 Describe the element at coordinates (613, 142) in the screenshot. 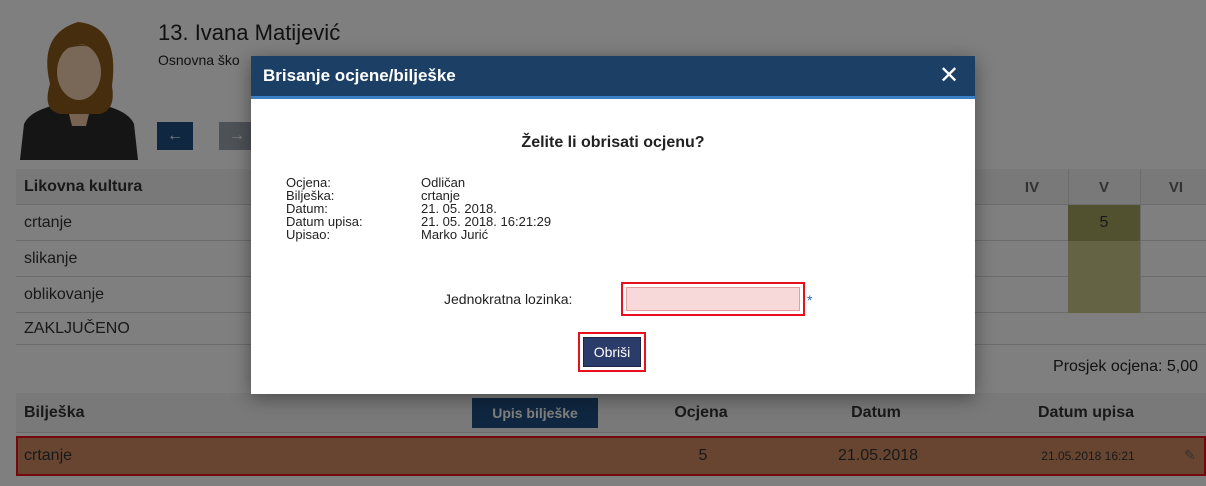

I see `confirm-question: Želite li obrisati ocjenu?` at that location.